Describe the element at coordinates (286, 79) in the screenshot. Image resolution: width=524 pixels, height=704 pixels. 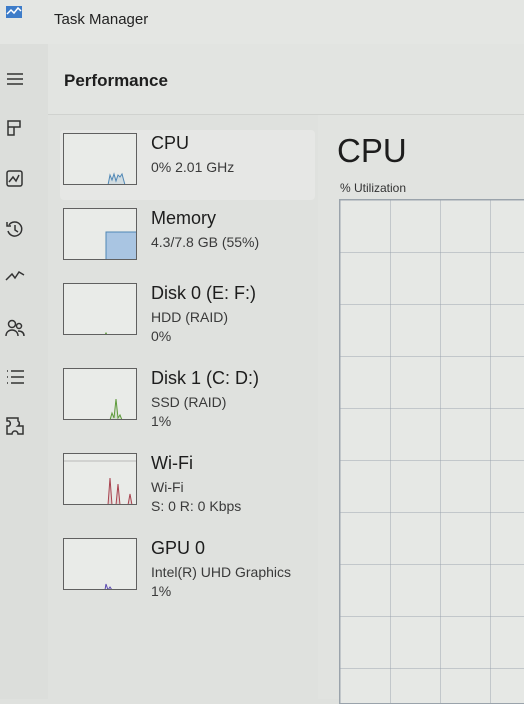
I see `page-header: Performance` at that location.